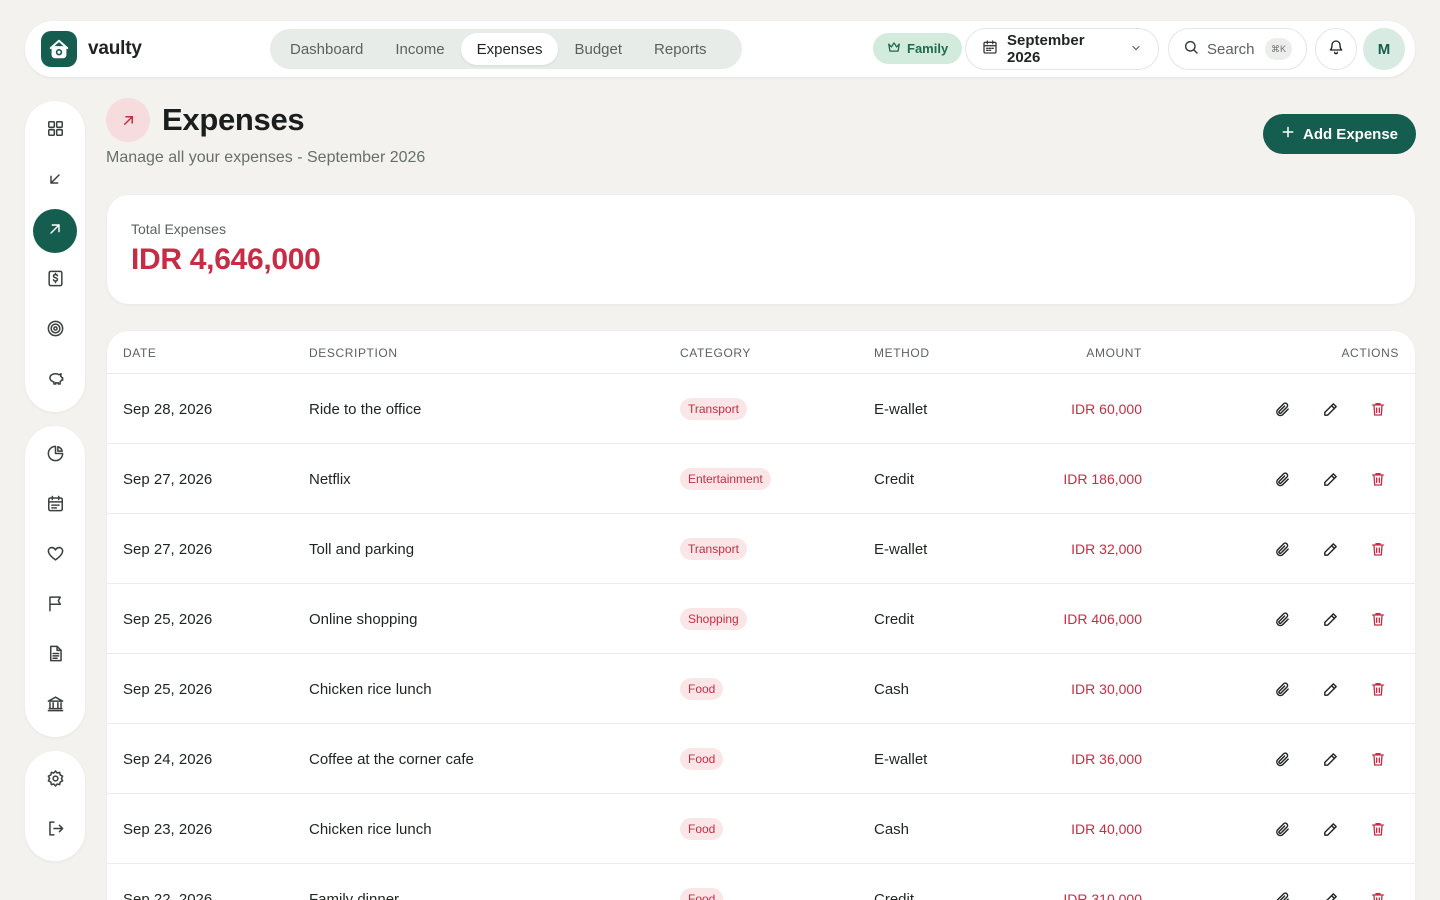 The height and width of the screenshot is (900, 1440). What do you see at coordinates (918, 48) in the screenshot?
I see `family-badge: Family` at bounding box center [918, 48].